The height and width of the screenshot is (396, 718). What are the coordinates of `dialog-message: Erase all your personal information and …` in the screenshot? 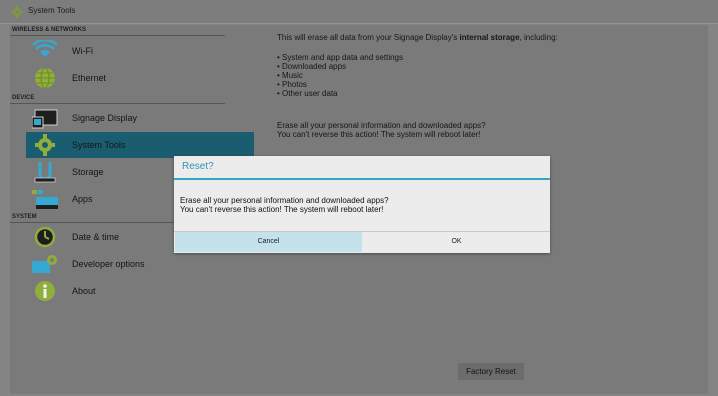 It's located at (284, 205).